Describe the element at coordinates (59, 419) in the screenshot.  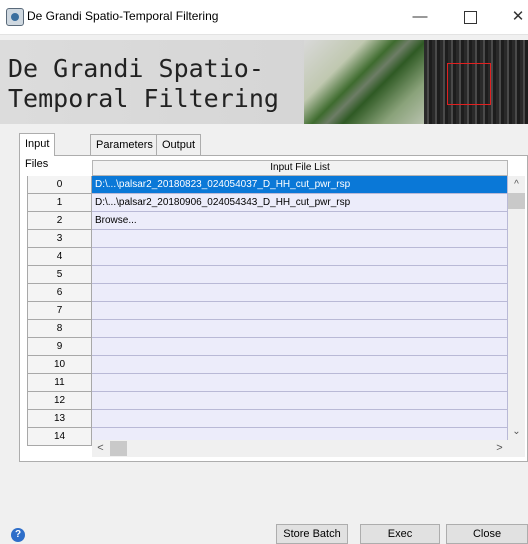
I see `row-number: 13` at that location.